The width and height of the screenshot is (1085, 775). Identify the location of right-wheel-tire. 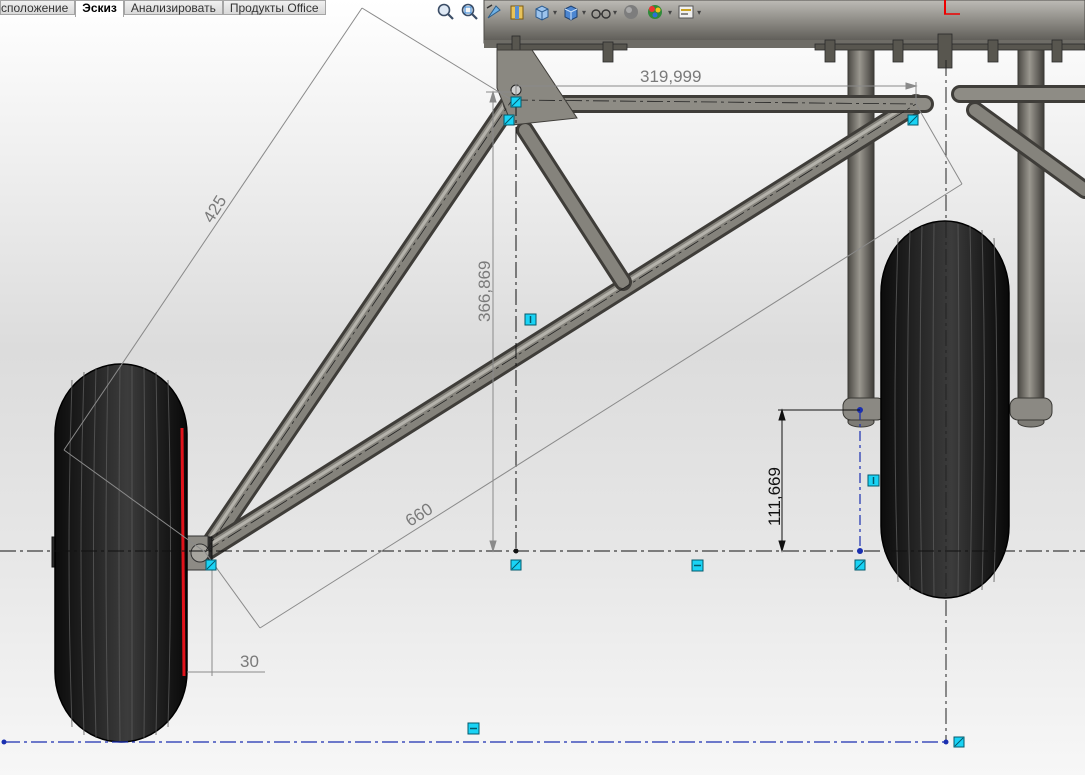
(945, 409).